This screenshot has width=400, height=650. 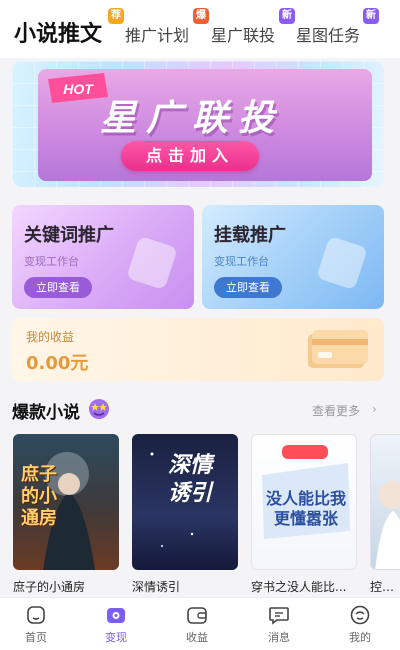 I want to click on home-icon, so click(x=36, y=615).